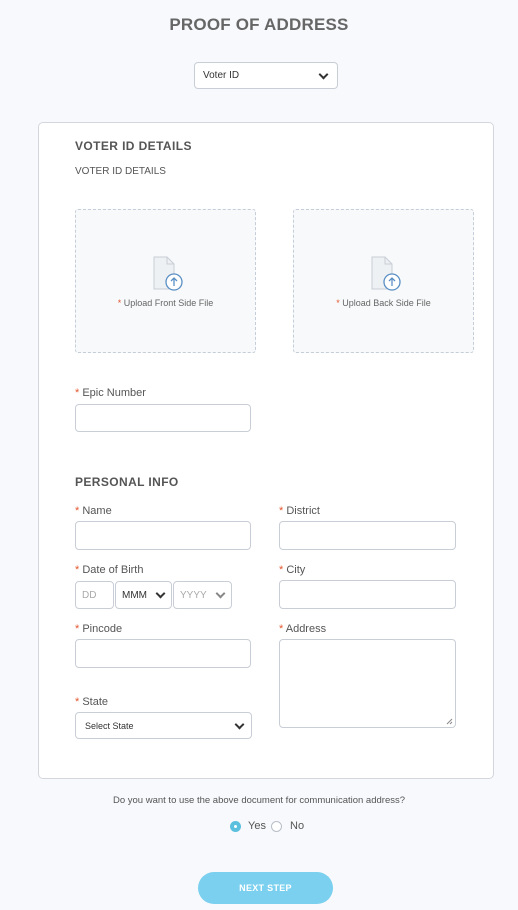  What do you see at coordinates (292, 570) in the screenshot?
I see `city-label: * City` at bounding box center [292, 570].